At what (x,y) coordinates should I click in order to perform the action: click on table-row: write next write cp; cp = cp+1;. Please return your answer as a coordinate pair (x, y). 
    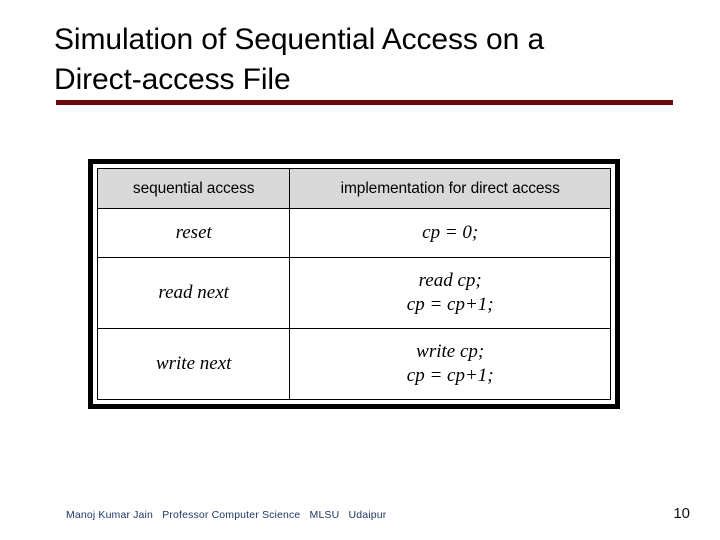
    Looking at the image, I should click on (353, 364).